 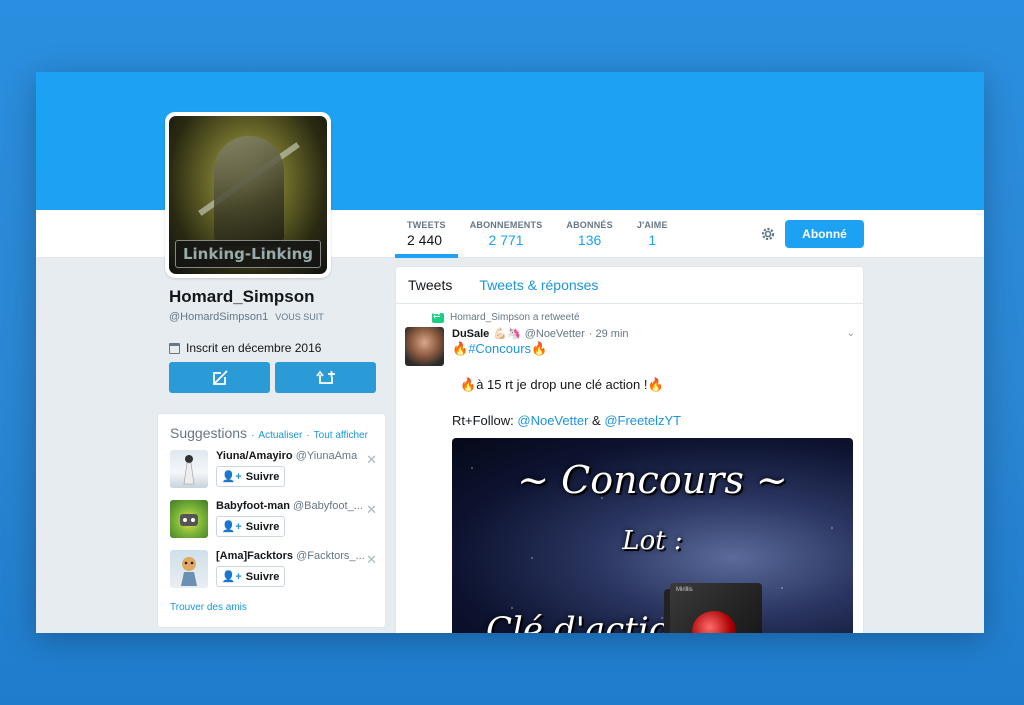 I want to click on suggestion-item: [Ama]Facktors @Facktors_... 👤+ Suivre ✕, so click(x=273, y=570).